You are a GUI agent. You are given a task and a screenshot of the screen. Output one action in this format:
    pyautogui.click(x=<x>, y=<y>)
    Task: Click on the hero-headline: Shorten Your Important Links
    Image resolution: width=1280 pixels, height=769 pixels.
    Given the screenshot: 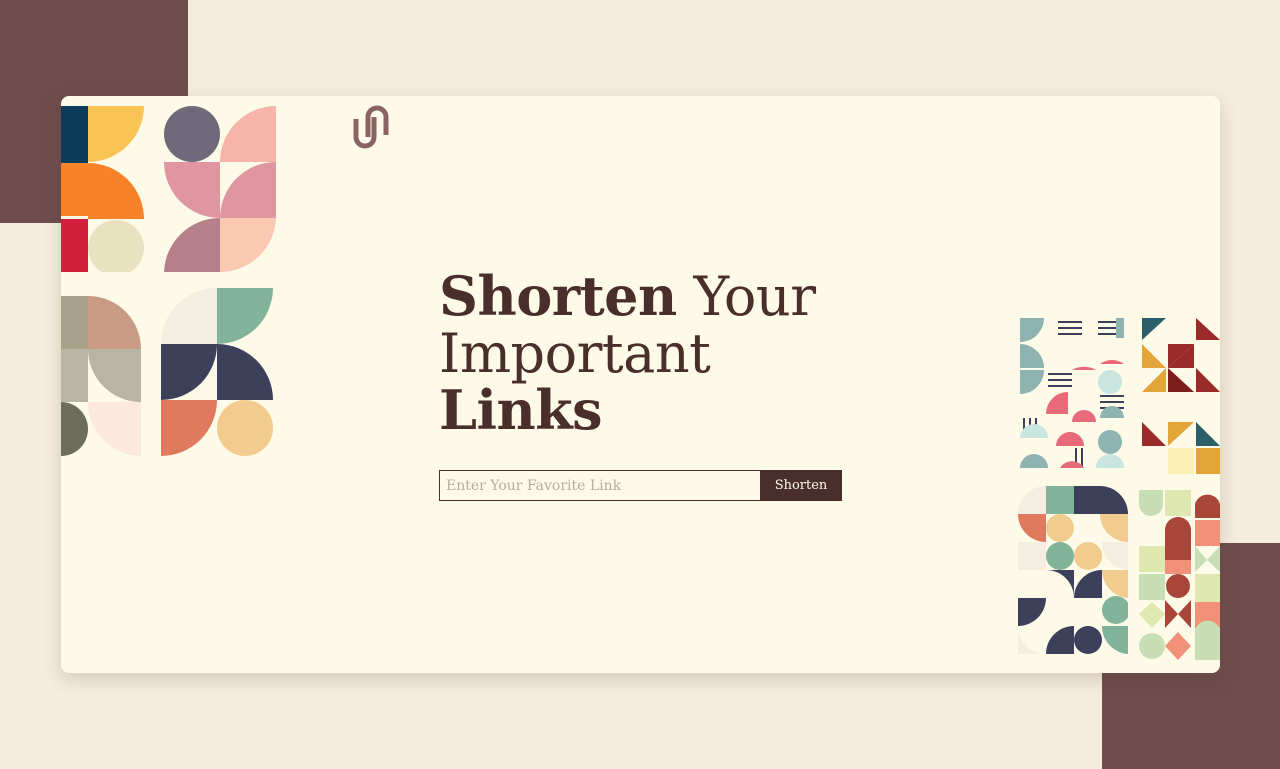 What is the action you would take?
    pyautogui.click(x=627, y=353)
    